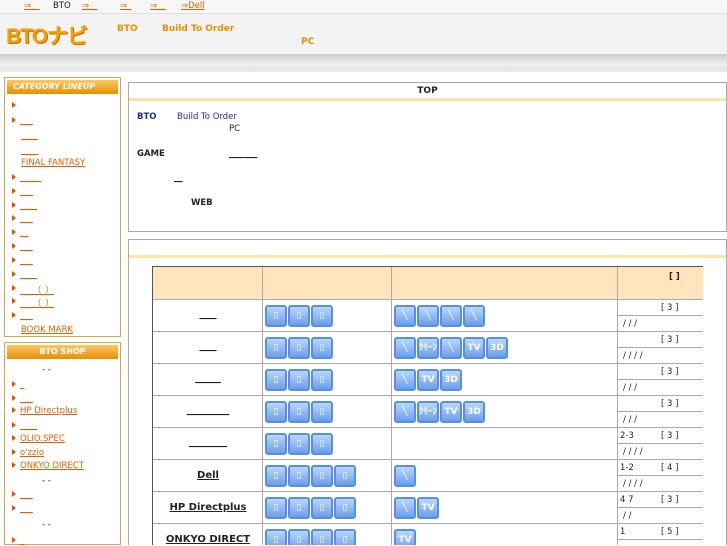 Image resolution: width=727 pixels, height=546 pixels. Describe the element at coordinates (32, 453) in the screenshot. I see `sidebar-shop-item: o'zzio` at that location.